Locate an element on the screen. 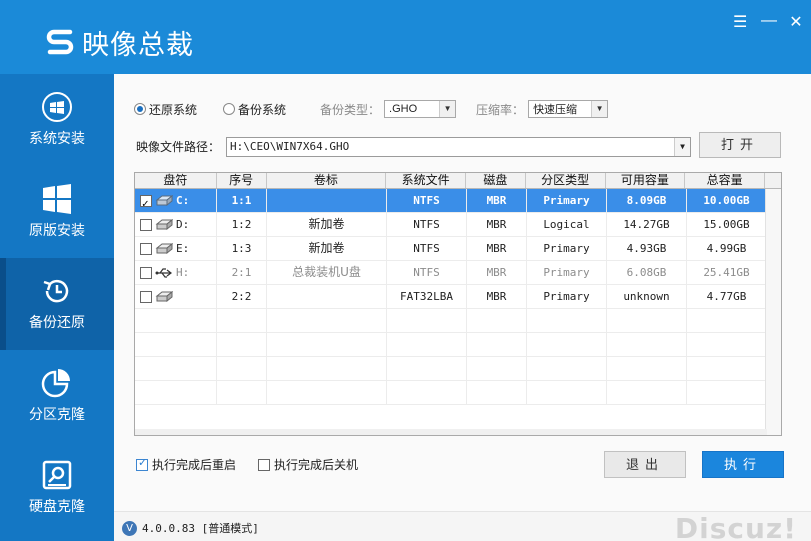  backup-label: 备份系统 is located at coordinates (262, 109).